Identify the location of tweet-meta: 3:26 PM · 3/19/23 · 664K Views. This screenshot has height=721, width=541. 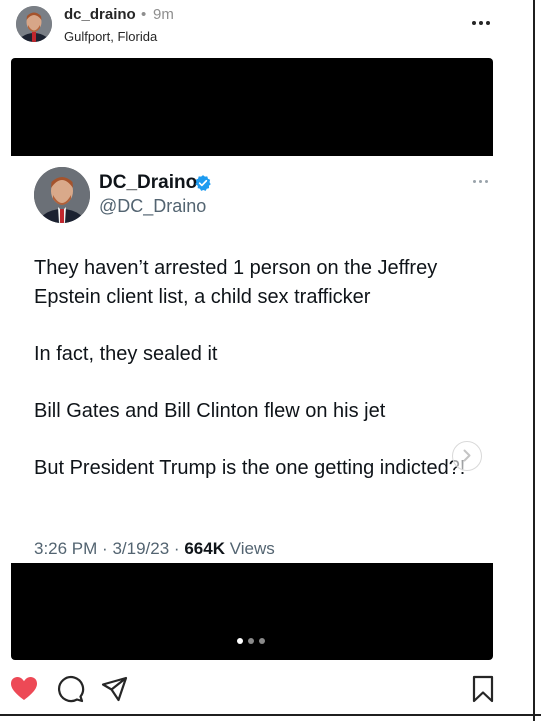
(154, 549).